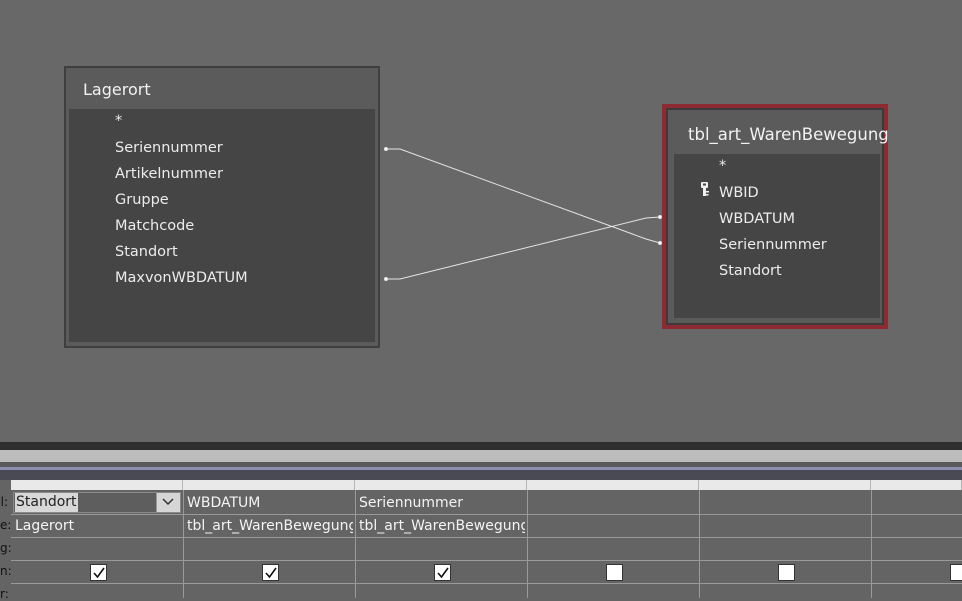  What do you see at coordinates (6, 571) in the screenshot?
I see `row-label-show: n:` at bounding box center [6, 571].